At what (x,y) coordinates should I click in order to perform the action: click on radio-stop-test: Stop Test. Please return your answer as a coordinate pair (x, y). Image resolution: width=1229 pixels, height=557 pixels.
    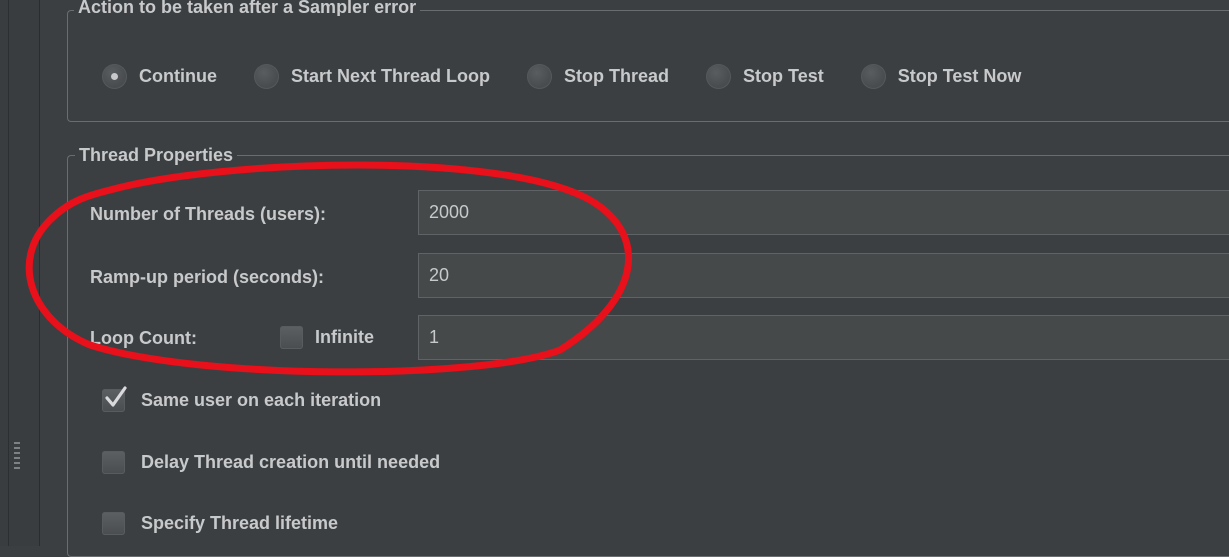
    Looking at the image, I should click on (765, 76).